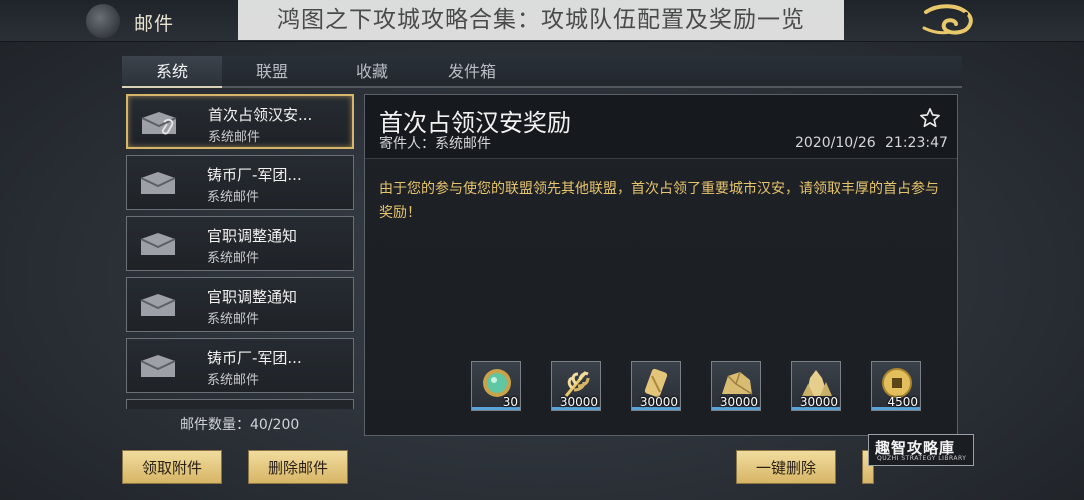 This screenshot has height=500, width=1084. I want to click on reward-quantity: 4500, so click(902, 402).